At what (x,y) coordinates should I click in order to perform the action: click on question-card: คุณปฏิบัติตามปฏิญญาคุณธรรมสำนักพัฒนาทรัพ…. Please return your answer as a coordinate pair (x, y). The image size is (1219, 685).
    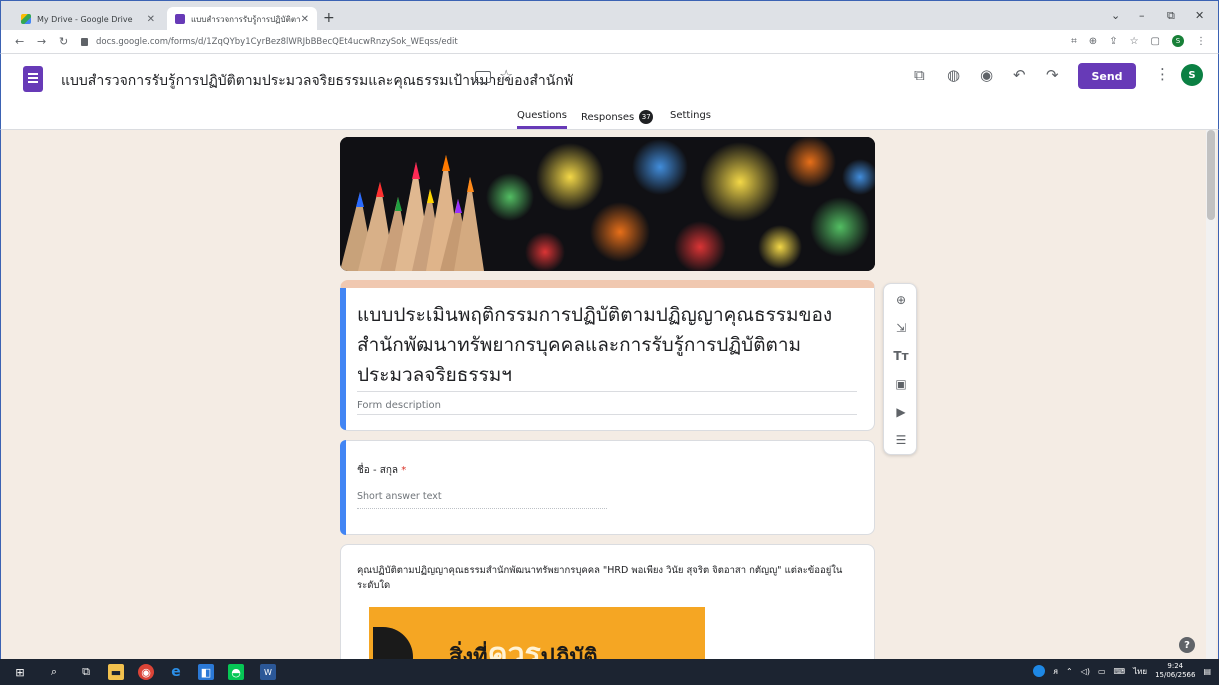
    Looking at the image, I should click on (607, 601).